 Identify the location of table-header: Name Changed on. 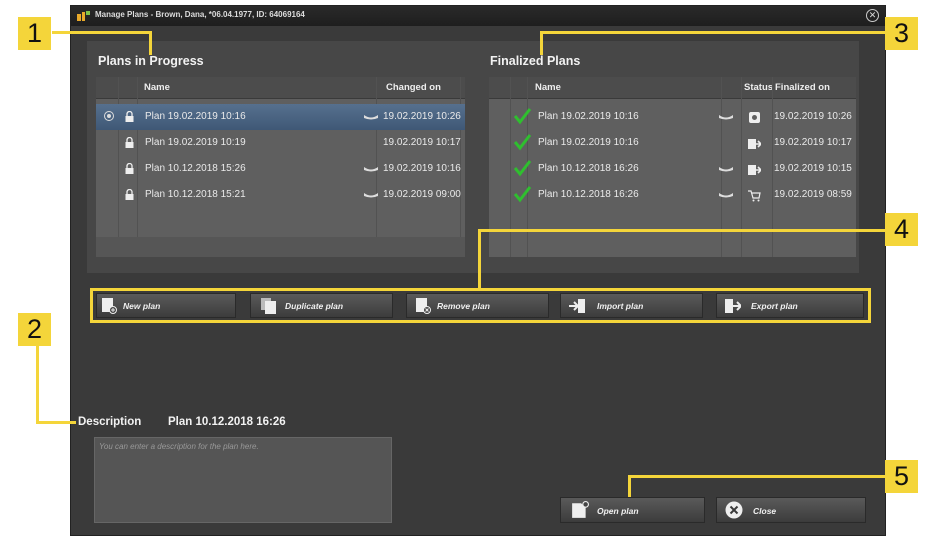
(280, 88).